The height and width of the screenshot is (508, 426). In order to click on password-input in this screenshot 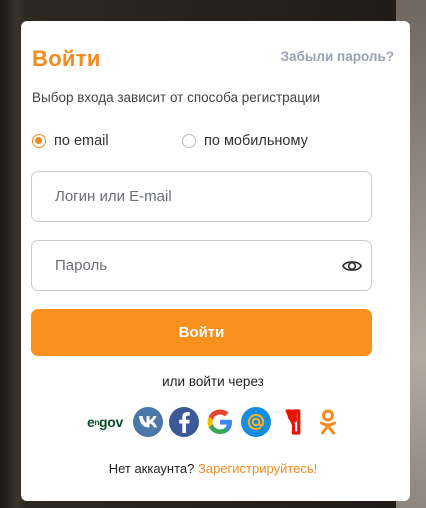, I will do `click(201, 265)`.